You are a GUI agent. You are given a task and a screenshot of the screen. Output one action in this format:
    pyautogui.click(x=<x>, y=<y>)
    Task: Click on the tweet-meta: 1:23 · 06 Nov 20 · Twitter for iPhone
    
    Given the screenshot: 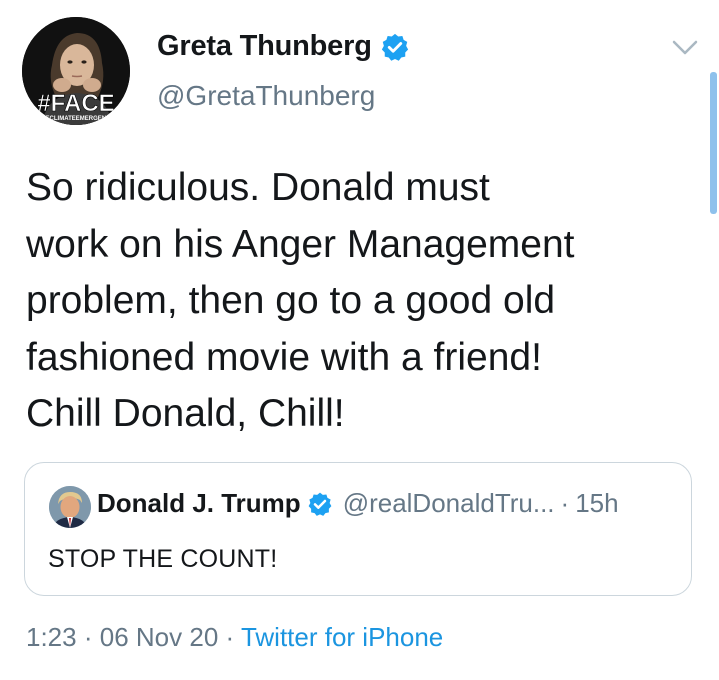 What is the action you would take?
    pyautogui.click(x=234, y=637)
    